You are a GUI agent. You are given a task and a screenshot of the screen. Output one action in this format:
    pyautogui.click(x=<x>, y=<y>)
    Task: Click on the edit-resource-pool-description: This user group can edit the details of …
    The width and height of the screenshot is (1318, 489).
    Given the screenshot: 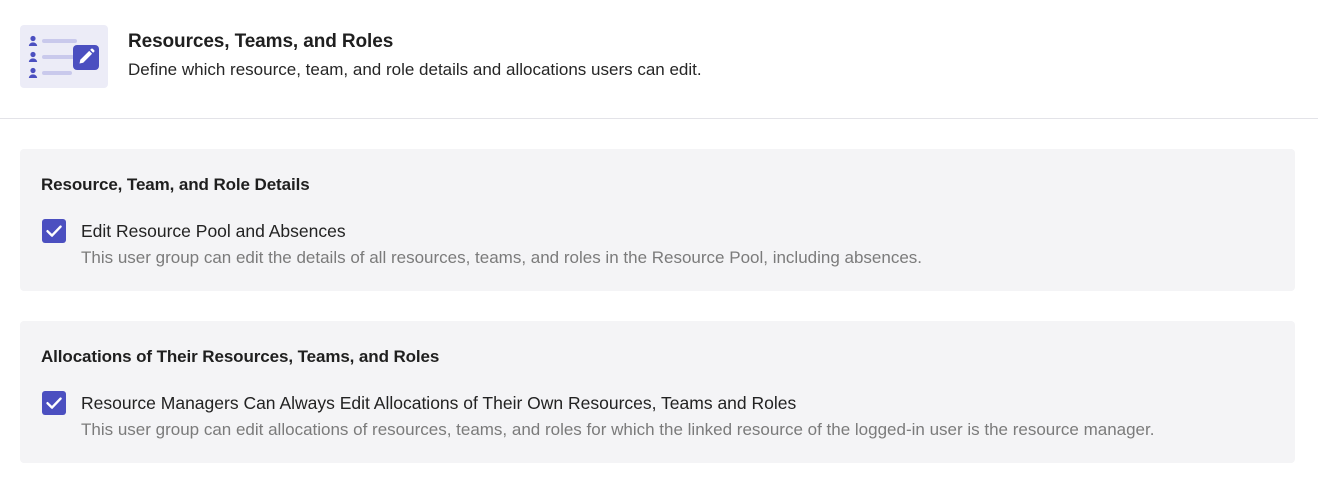 What is the action you would take?
    pyautogui.click(x=502, y=257)
    